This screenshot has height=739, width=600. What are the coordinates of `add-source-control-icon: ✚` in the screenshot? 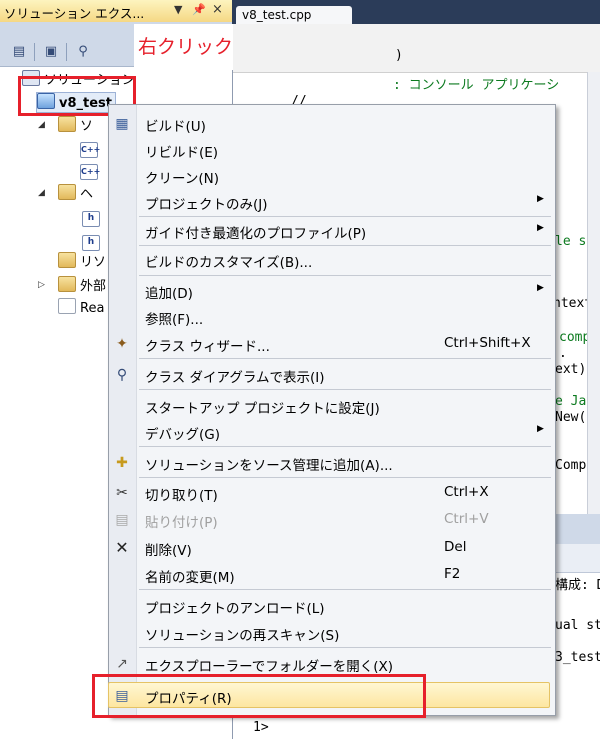 It's located at (122, 463).